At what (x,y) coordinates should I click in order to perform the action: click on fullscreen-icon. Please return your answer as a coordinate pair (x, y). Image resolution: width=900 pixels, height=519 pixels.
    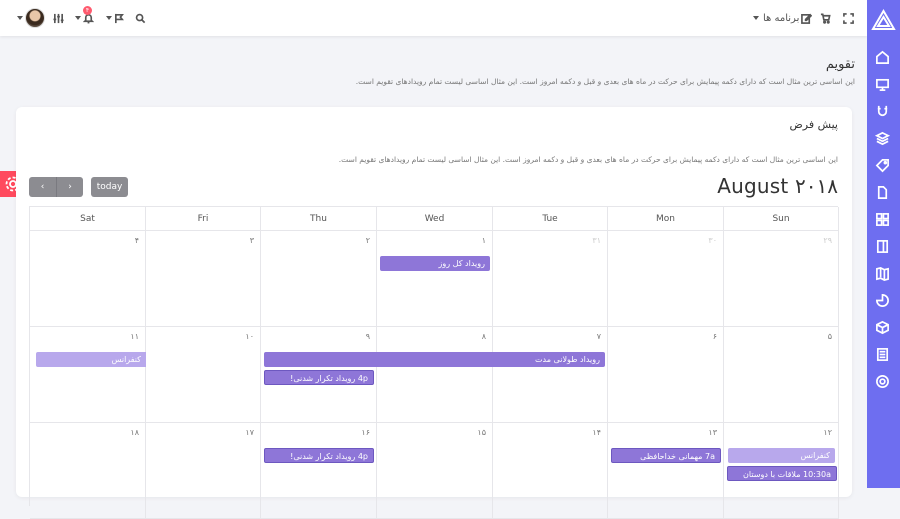
    Looking at the image, I should click on (848, 18).